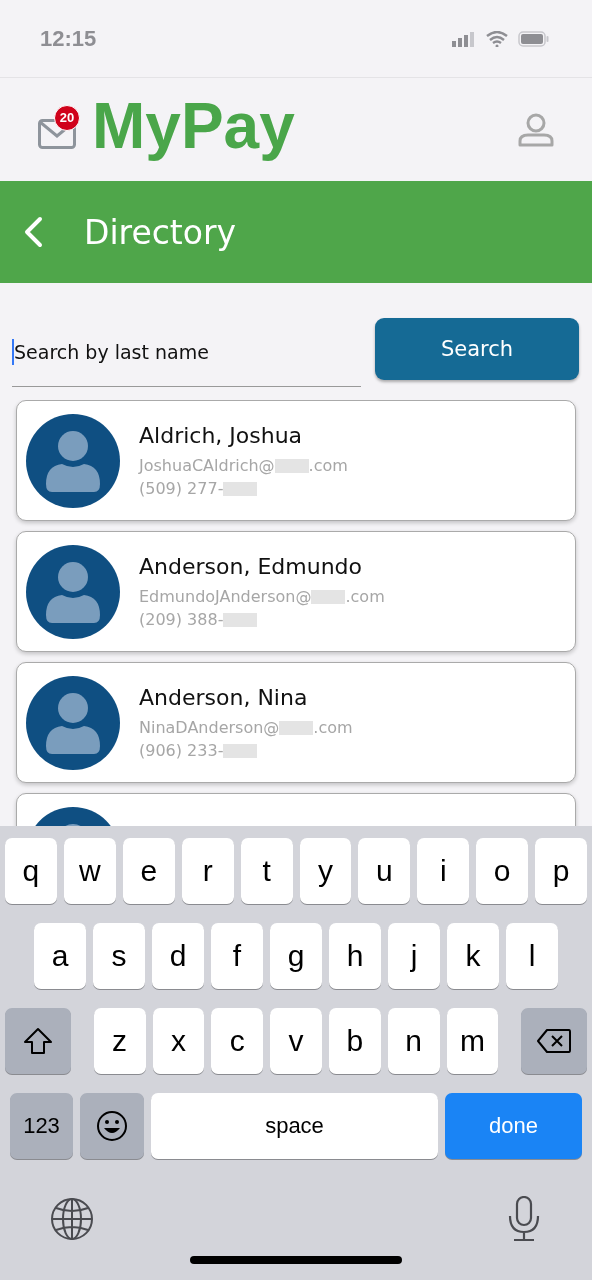 Image resolution: width=592 pixels, height=1280 pixels. What do you see at coordinates (186, 352) in the screenshot?
I see `search-field: Search by last name` at bounding box center [186, 352].